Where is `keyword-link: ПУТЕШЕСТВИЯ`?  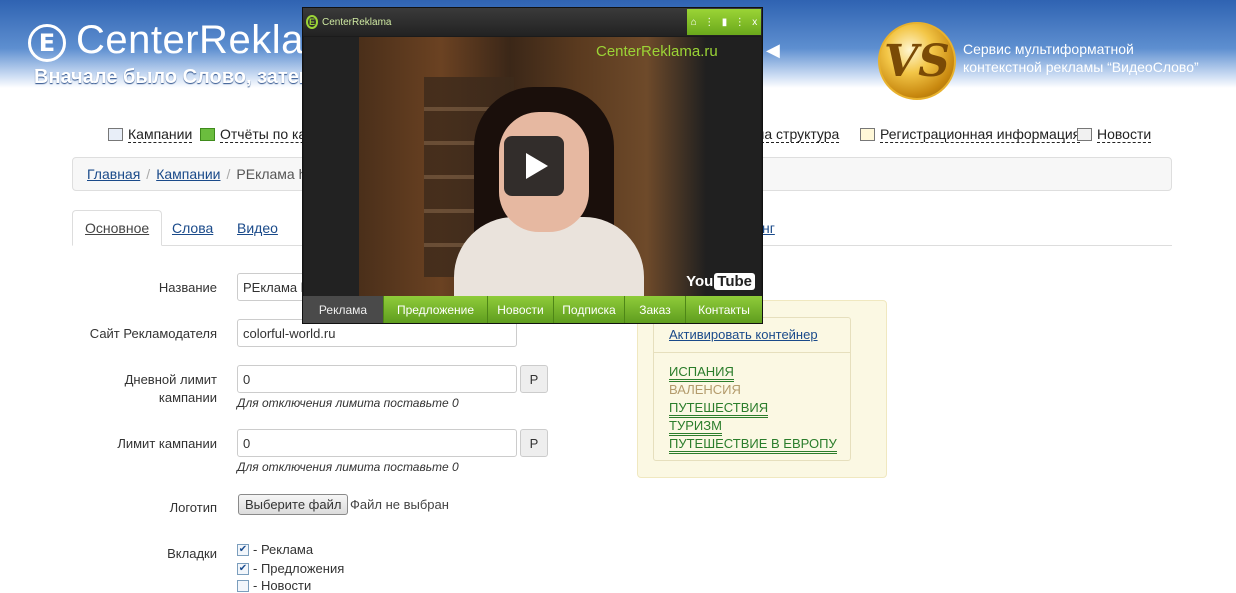 keyword-link: ПУТЕШЕСТВИЯ is located at coordinates (719, 409).